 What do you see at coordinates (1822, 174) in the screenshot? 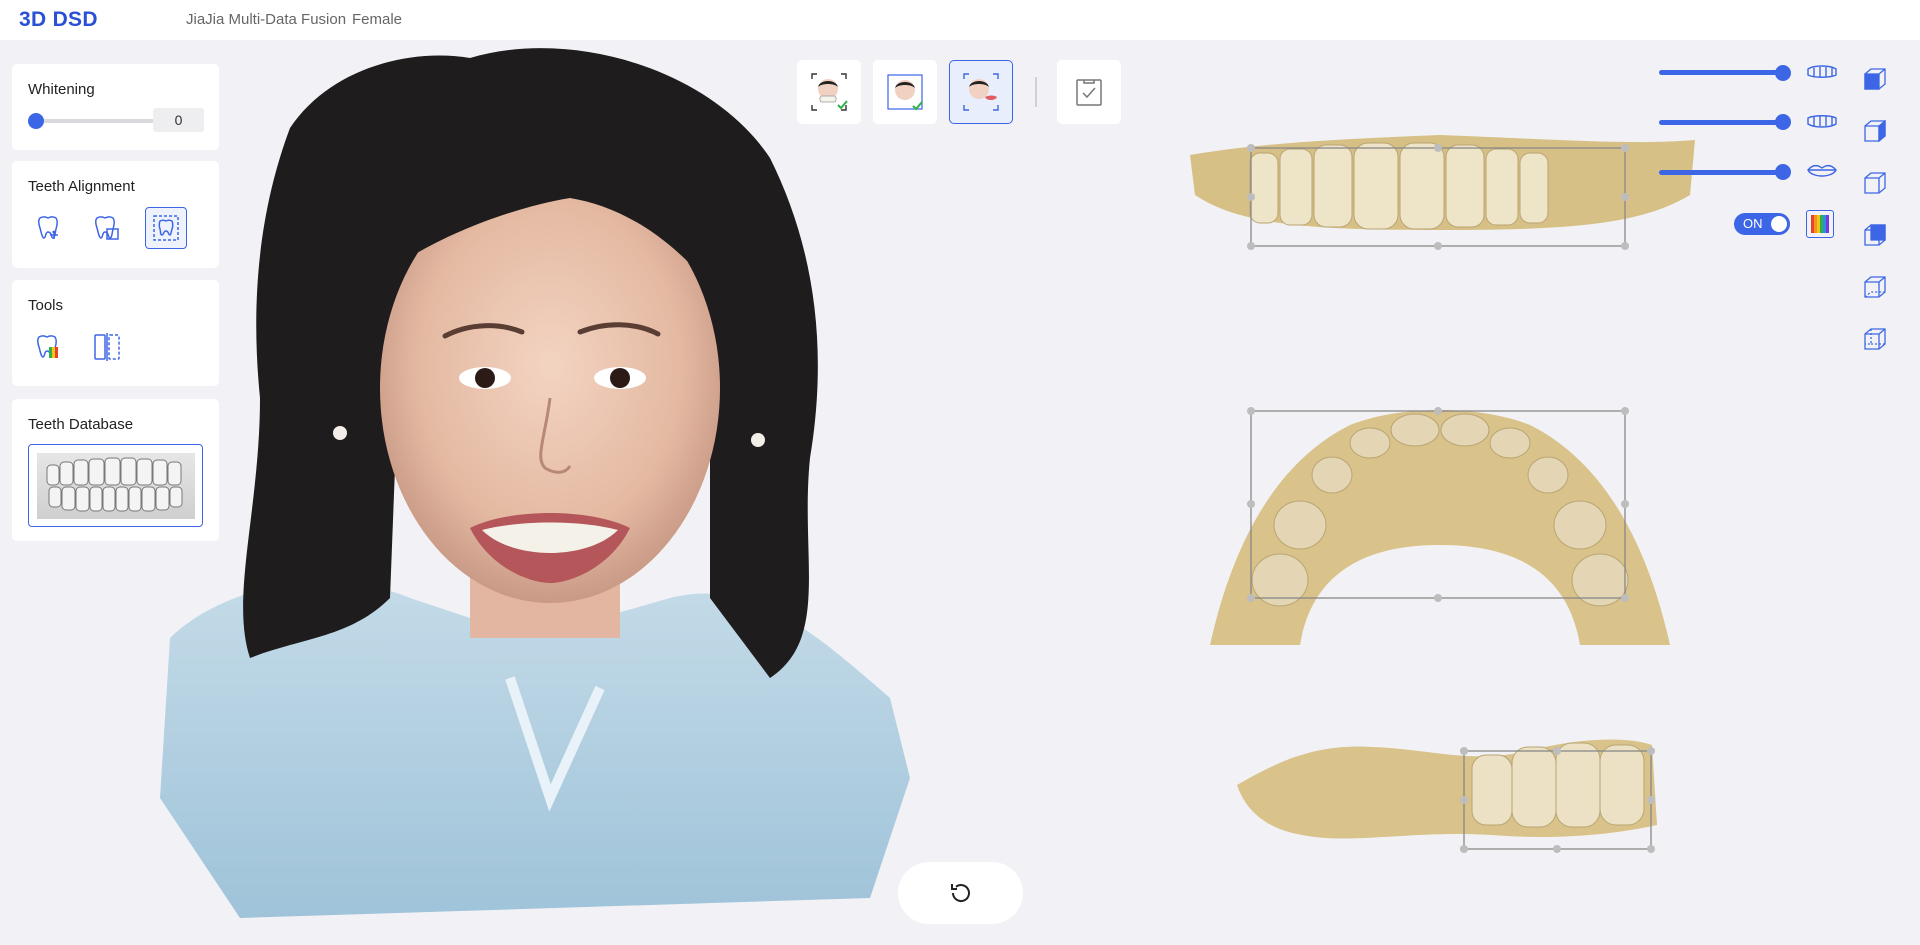
I see `lips-icon` at bounding box center [1822, 174].